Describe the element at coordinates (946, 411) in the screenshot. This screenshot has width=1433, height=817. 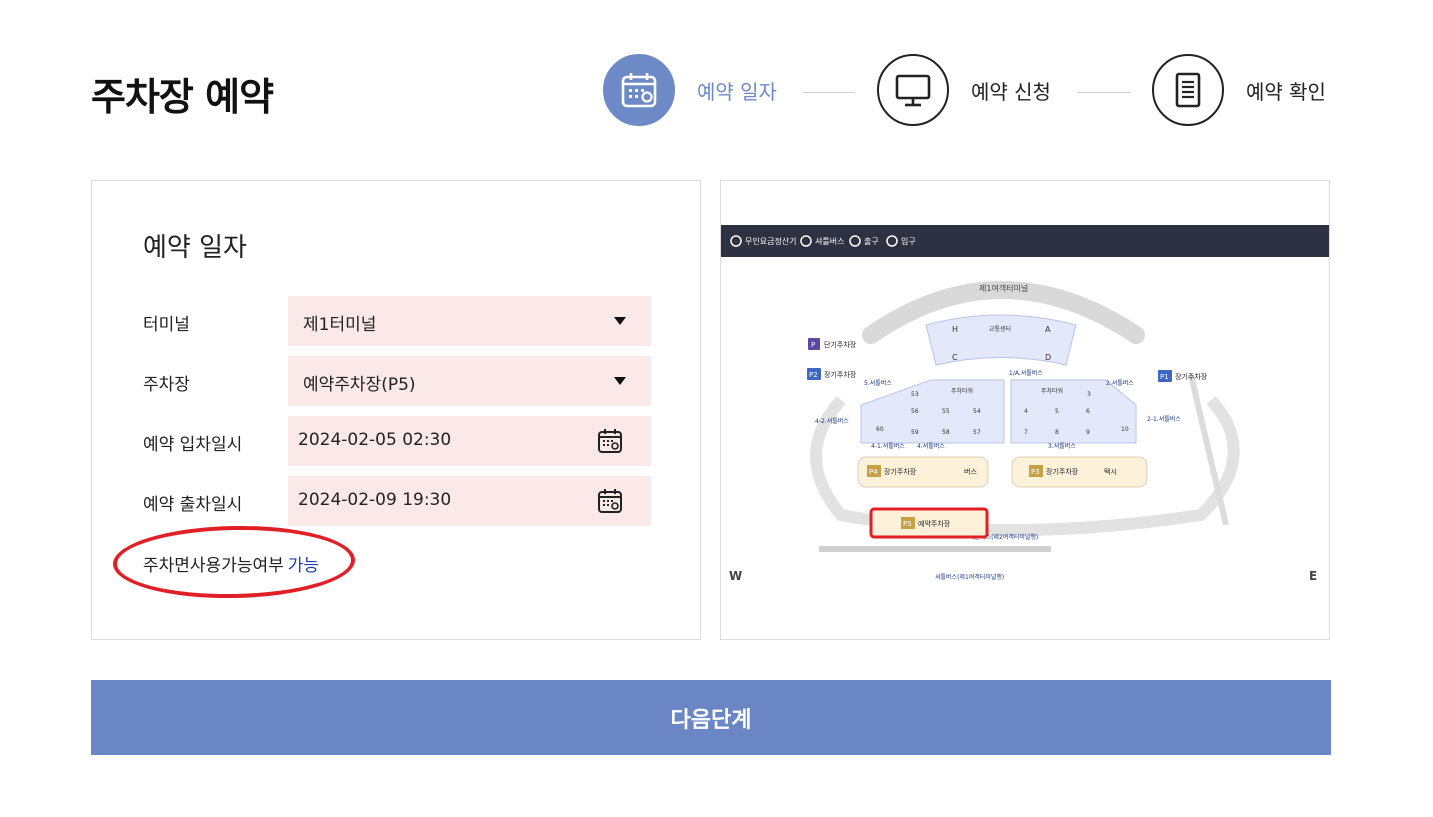
I see `zone-label: 55` at that location.